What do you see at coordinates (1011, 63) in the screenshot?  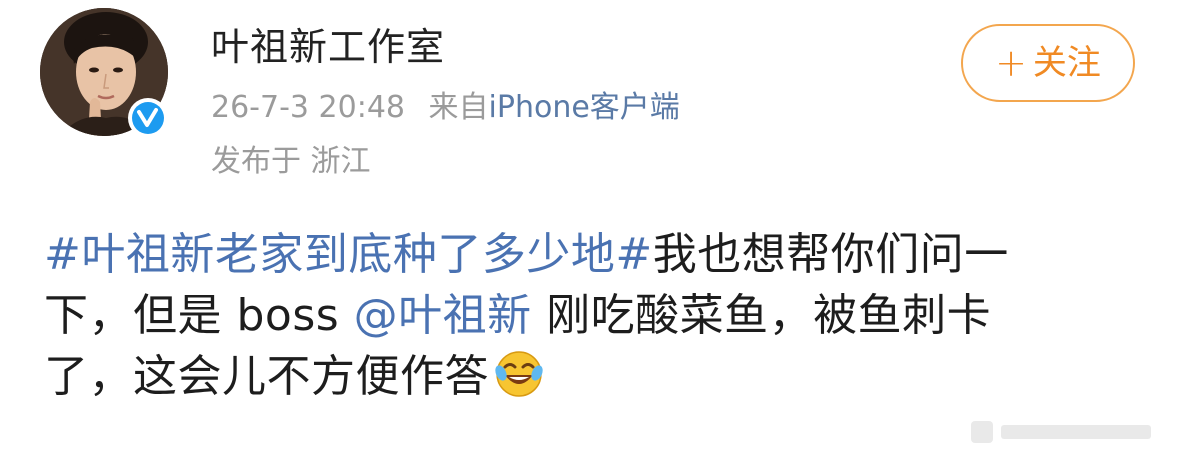 I see `plus-icon: +` at bounding box center [1011, 63].